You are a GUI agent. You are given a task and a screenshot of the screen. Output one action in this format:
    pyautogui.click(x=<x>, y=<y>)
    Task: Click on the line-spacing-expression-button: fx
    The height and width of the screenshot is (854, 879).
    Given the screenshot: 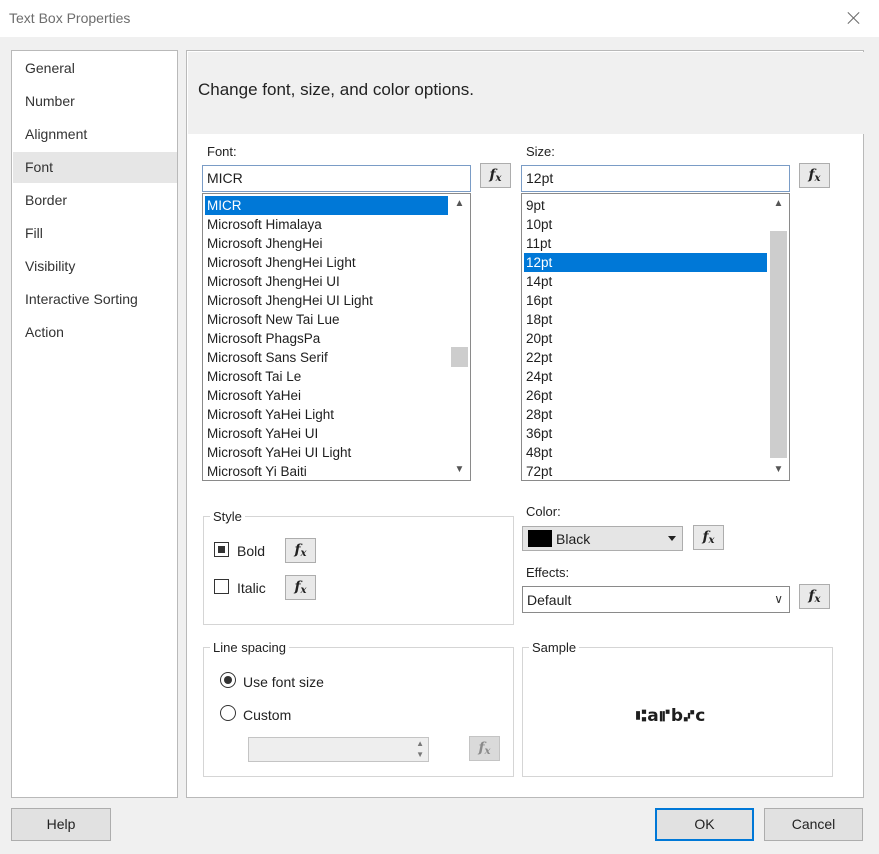 What is the action you would take?
    pyautogui.click(x=484, y=748)
    